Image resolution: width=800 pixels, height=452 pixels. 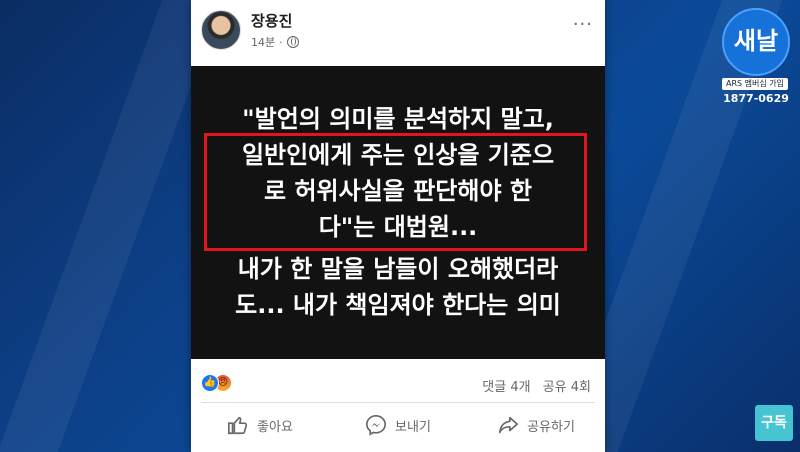 What do you see at coordinates (551, 427) in the screenshot?
I see `share-label: 공유하기` at bounding box center [551, 427].